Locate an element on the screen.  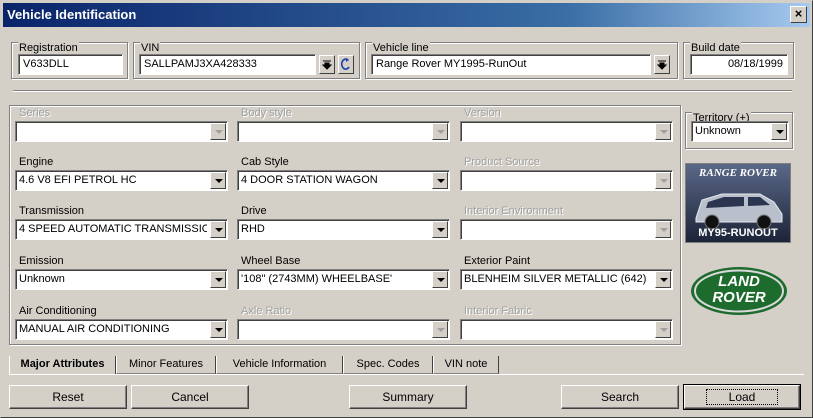
wheel-base-select: '108" (2743MM) WHEELBASE' is located at coordinates (343, 279).